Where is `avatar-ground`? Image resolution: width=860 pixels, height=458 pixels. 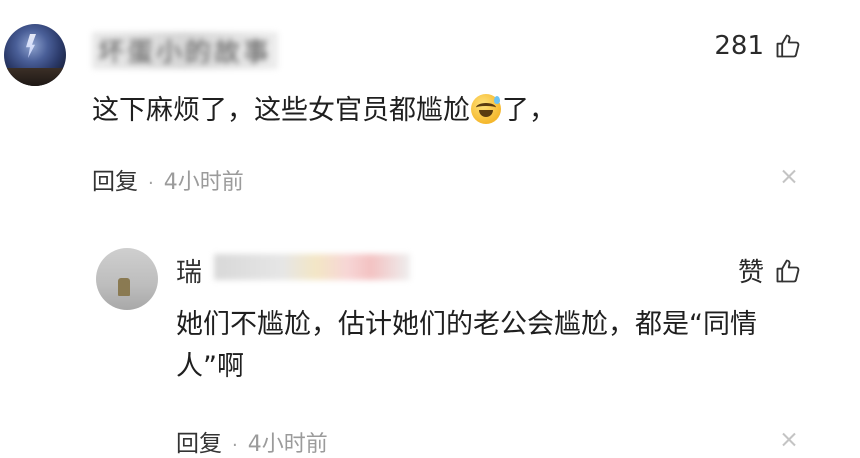 avatar-ground is located at coordinates (35, 77).